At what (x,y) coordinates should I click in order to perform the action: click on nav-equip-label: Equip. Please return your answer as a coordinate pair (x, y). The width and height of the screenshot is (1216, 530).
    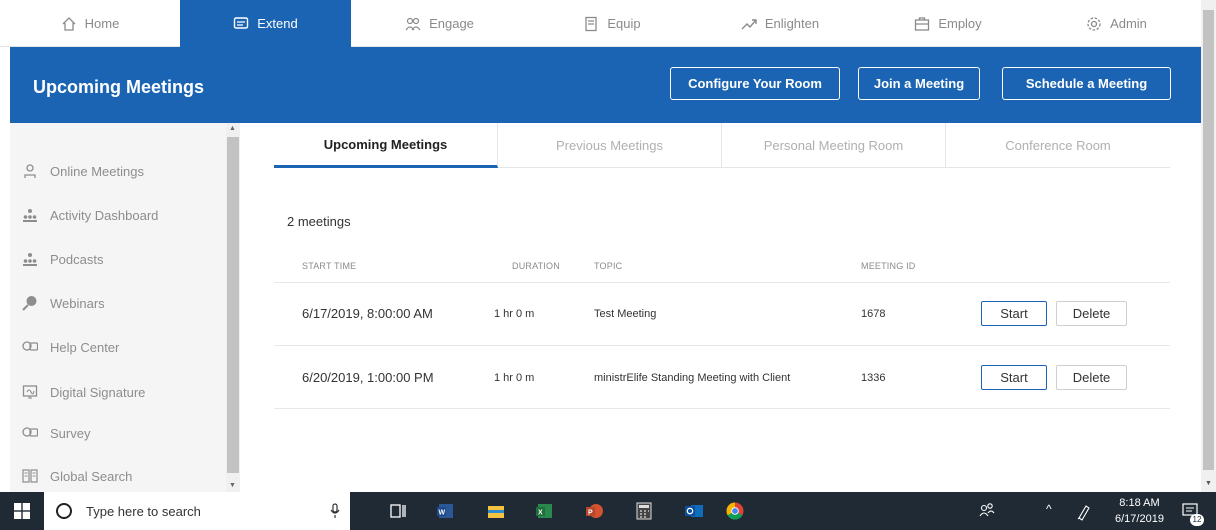
    Looking at the image, I should click on (624, 23).